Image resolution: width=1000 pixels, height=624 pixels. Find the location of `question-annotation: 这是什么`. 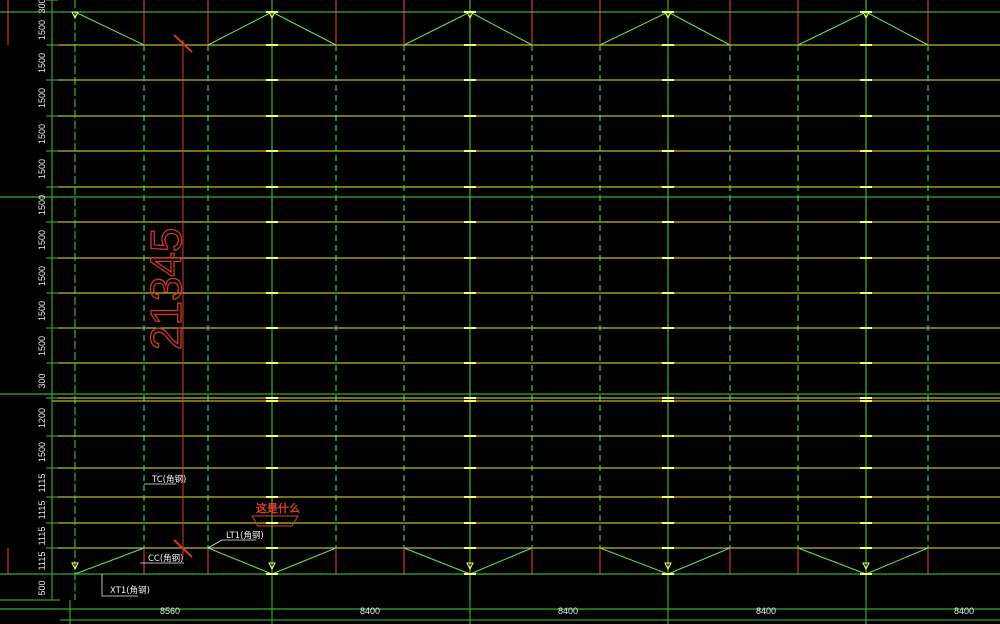

question-annotation: 这是什么 is located at coordinates (278, 508).